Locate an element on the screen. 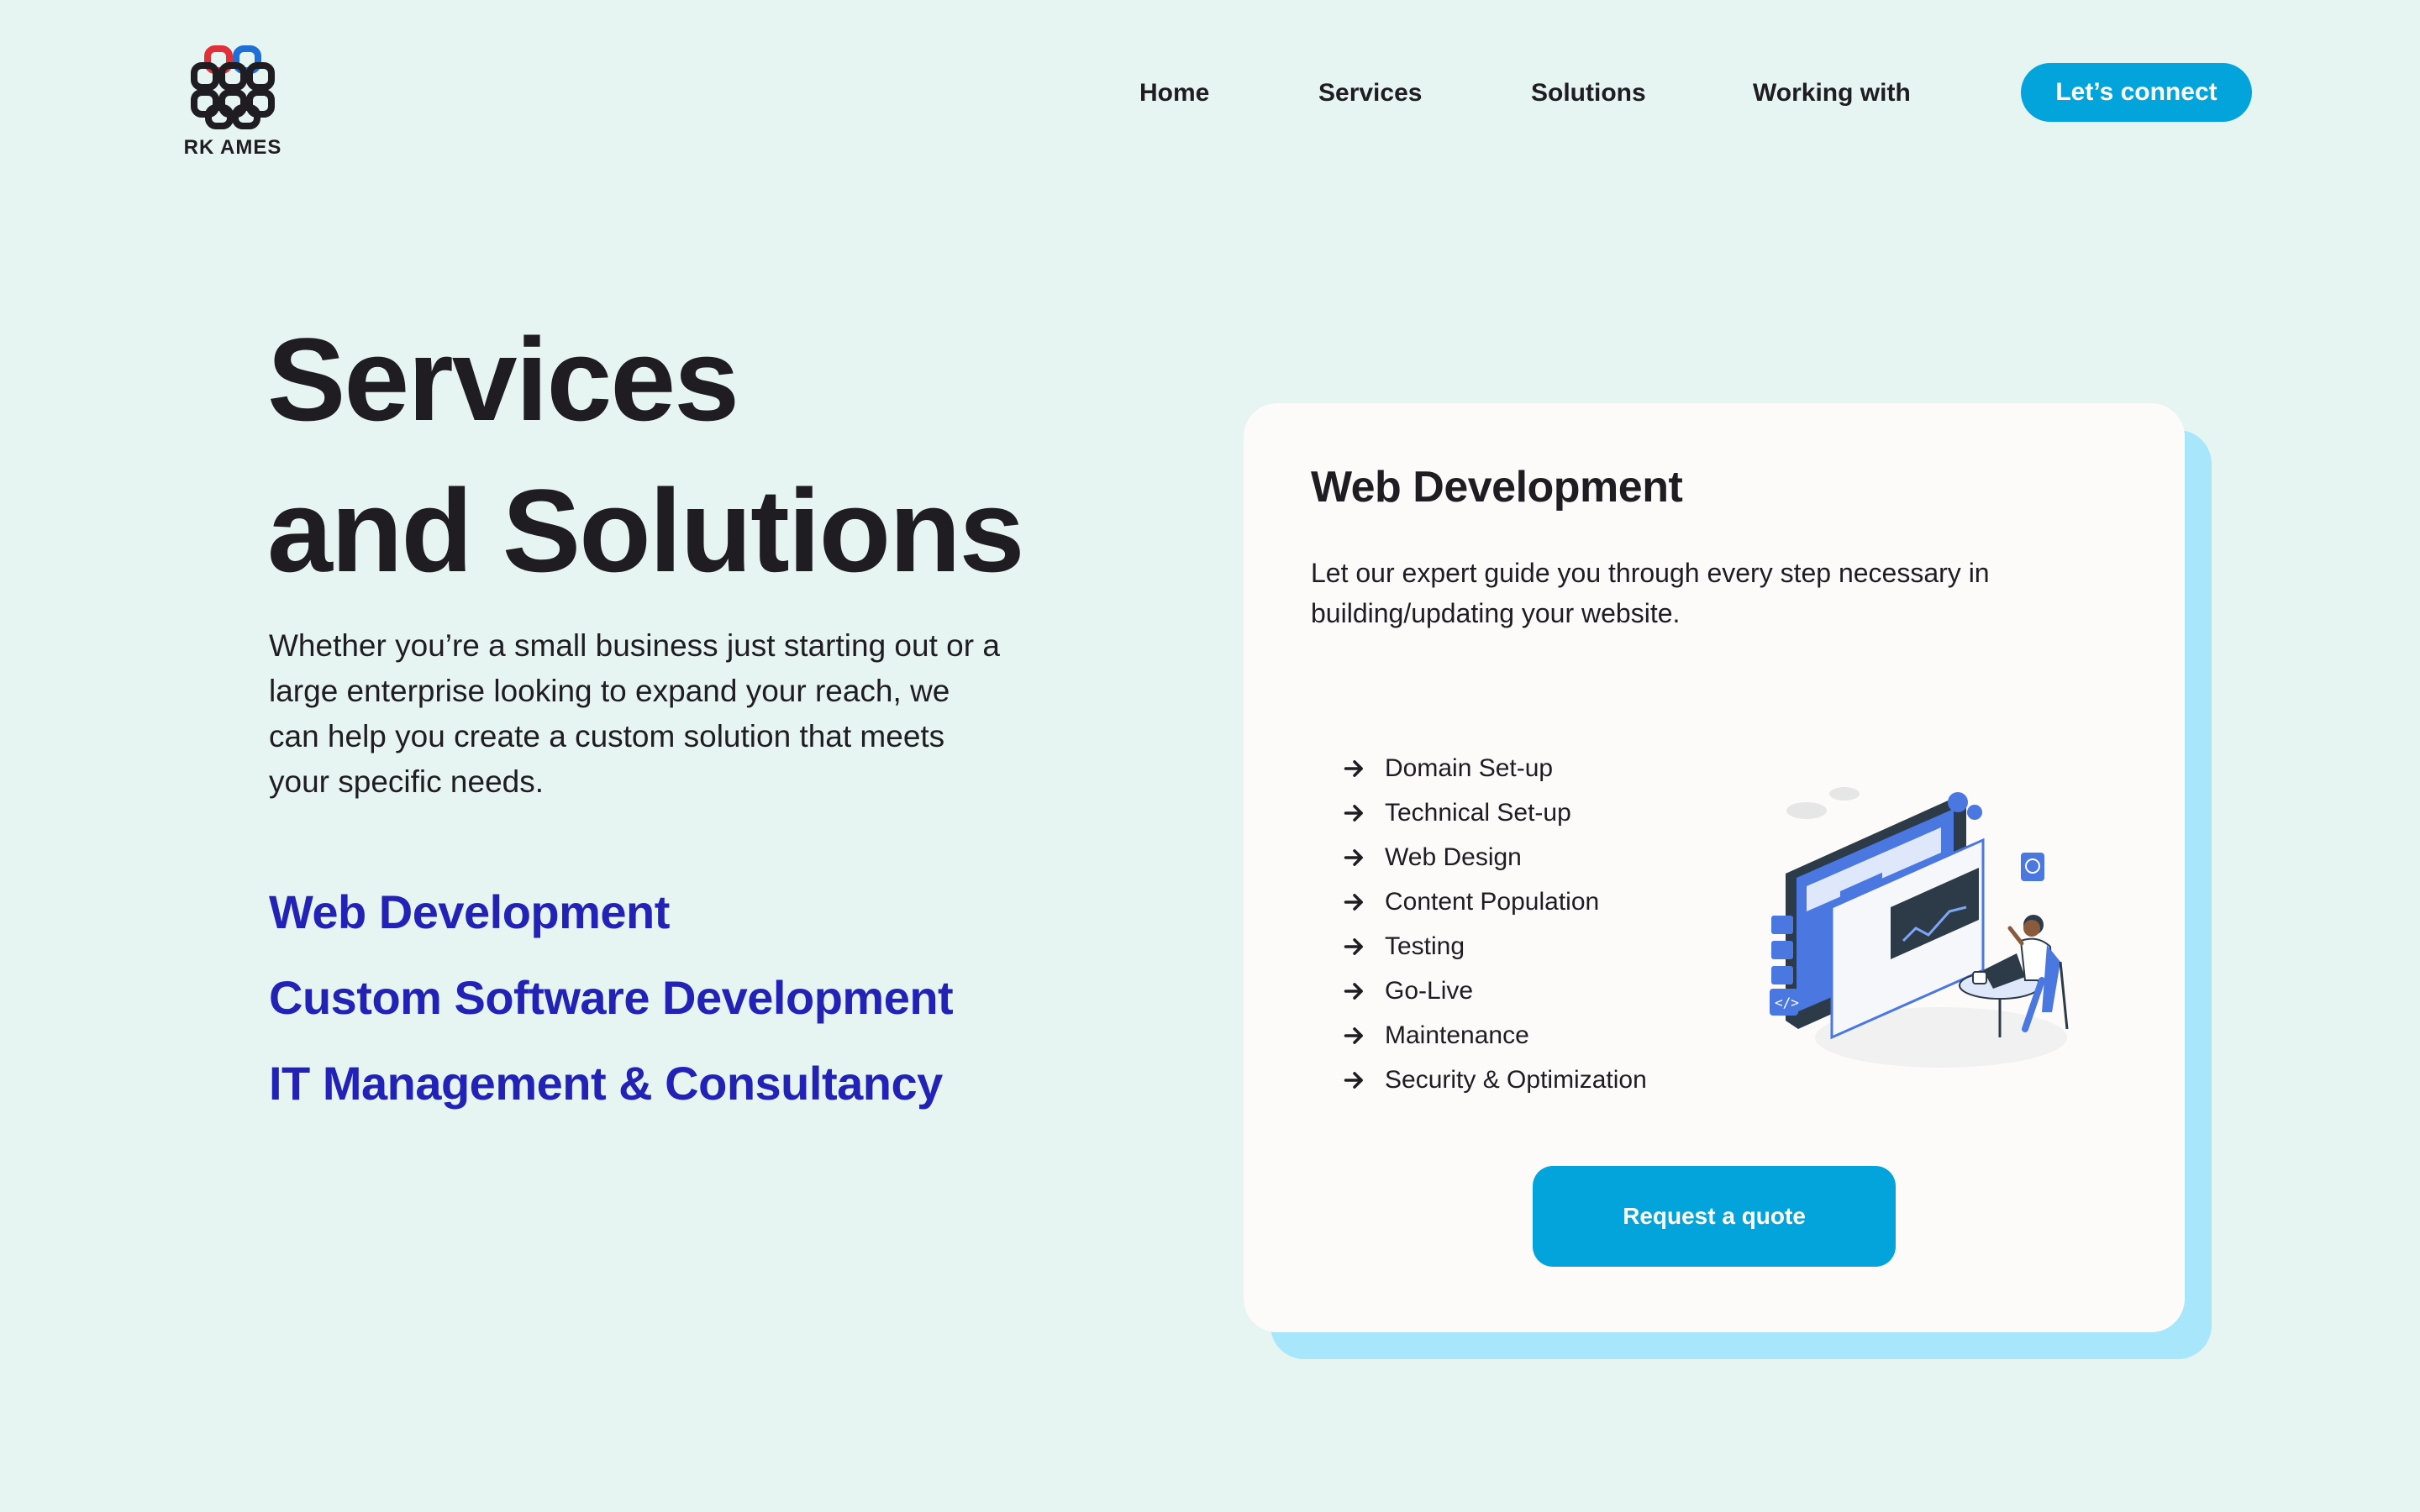 The height and width of the screenshot is (1512, 2420). list-item: Domain Set-up is located at coordinates (1495, 768).